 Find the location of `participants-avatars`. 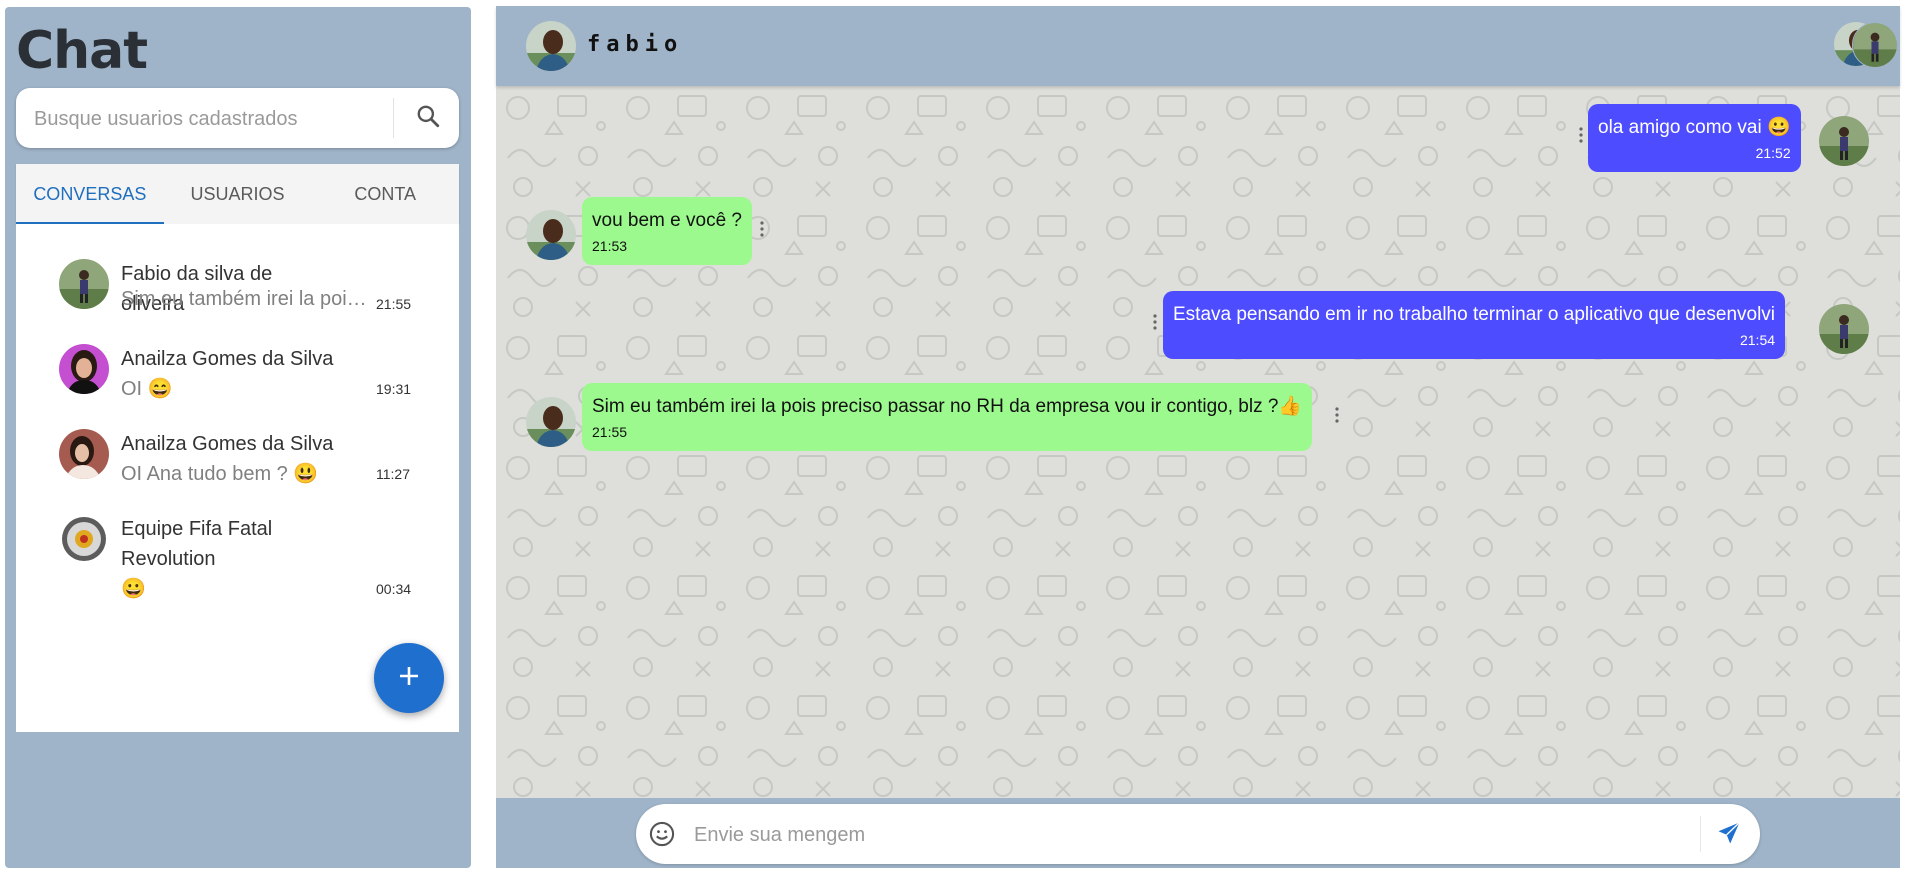

participants-avatars is located at coordinates (1866, 45).